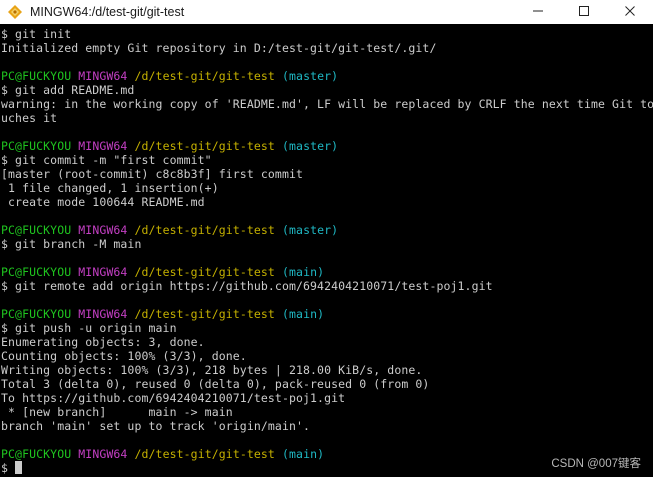 The height and width of the screenshot is (477, 653). I want to click on close-icon, so click(630, 12).